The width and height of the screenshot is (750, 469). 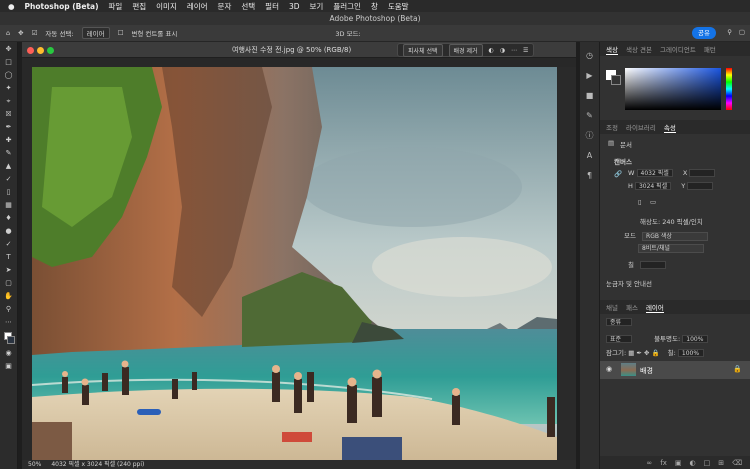 I want to click on eye-icon: ◉, so click(x=609, y=369).